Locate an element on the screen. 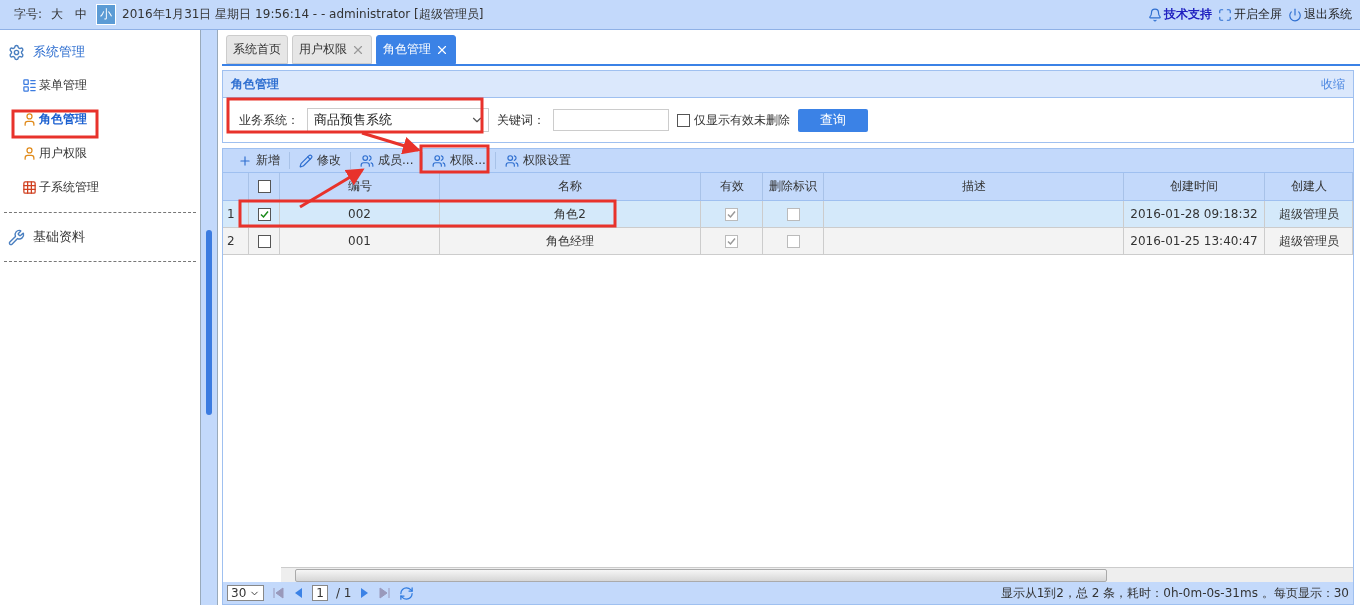 The image size is (1360, 605). tab: 用户权限 is located at coordinates (332, 49).